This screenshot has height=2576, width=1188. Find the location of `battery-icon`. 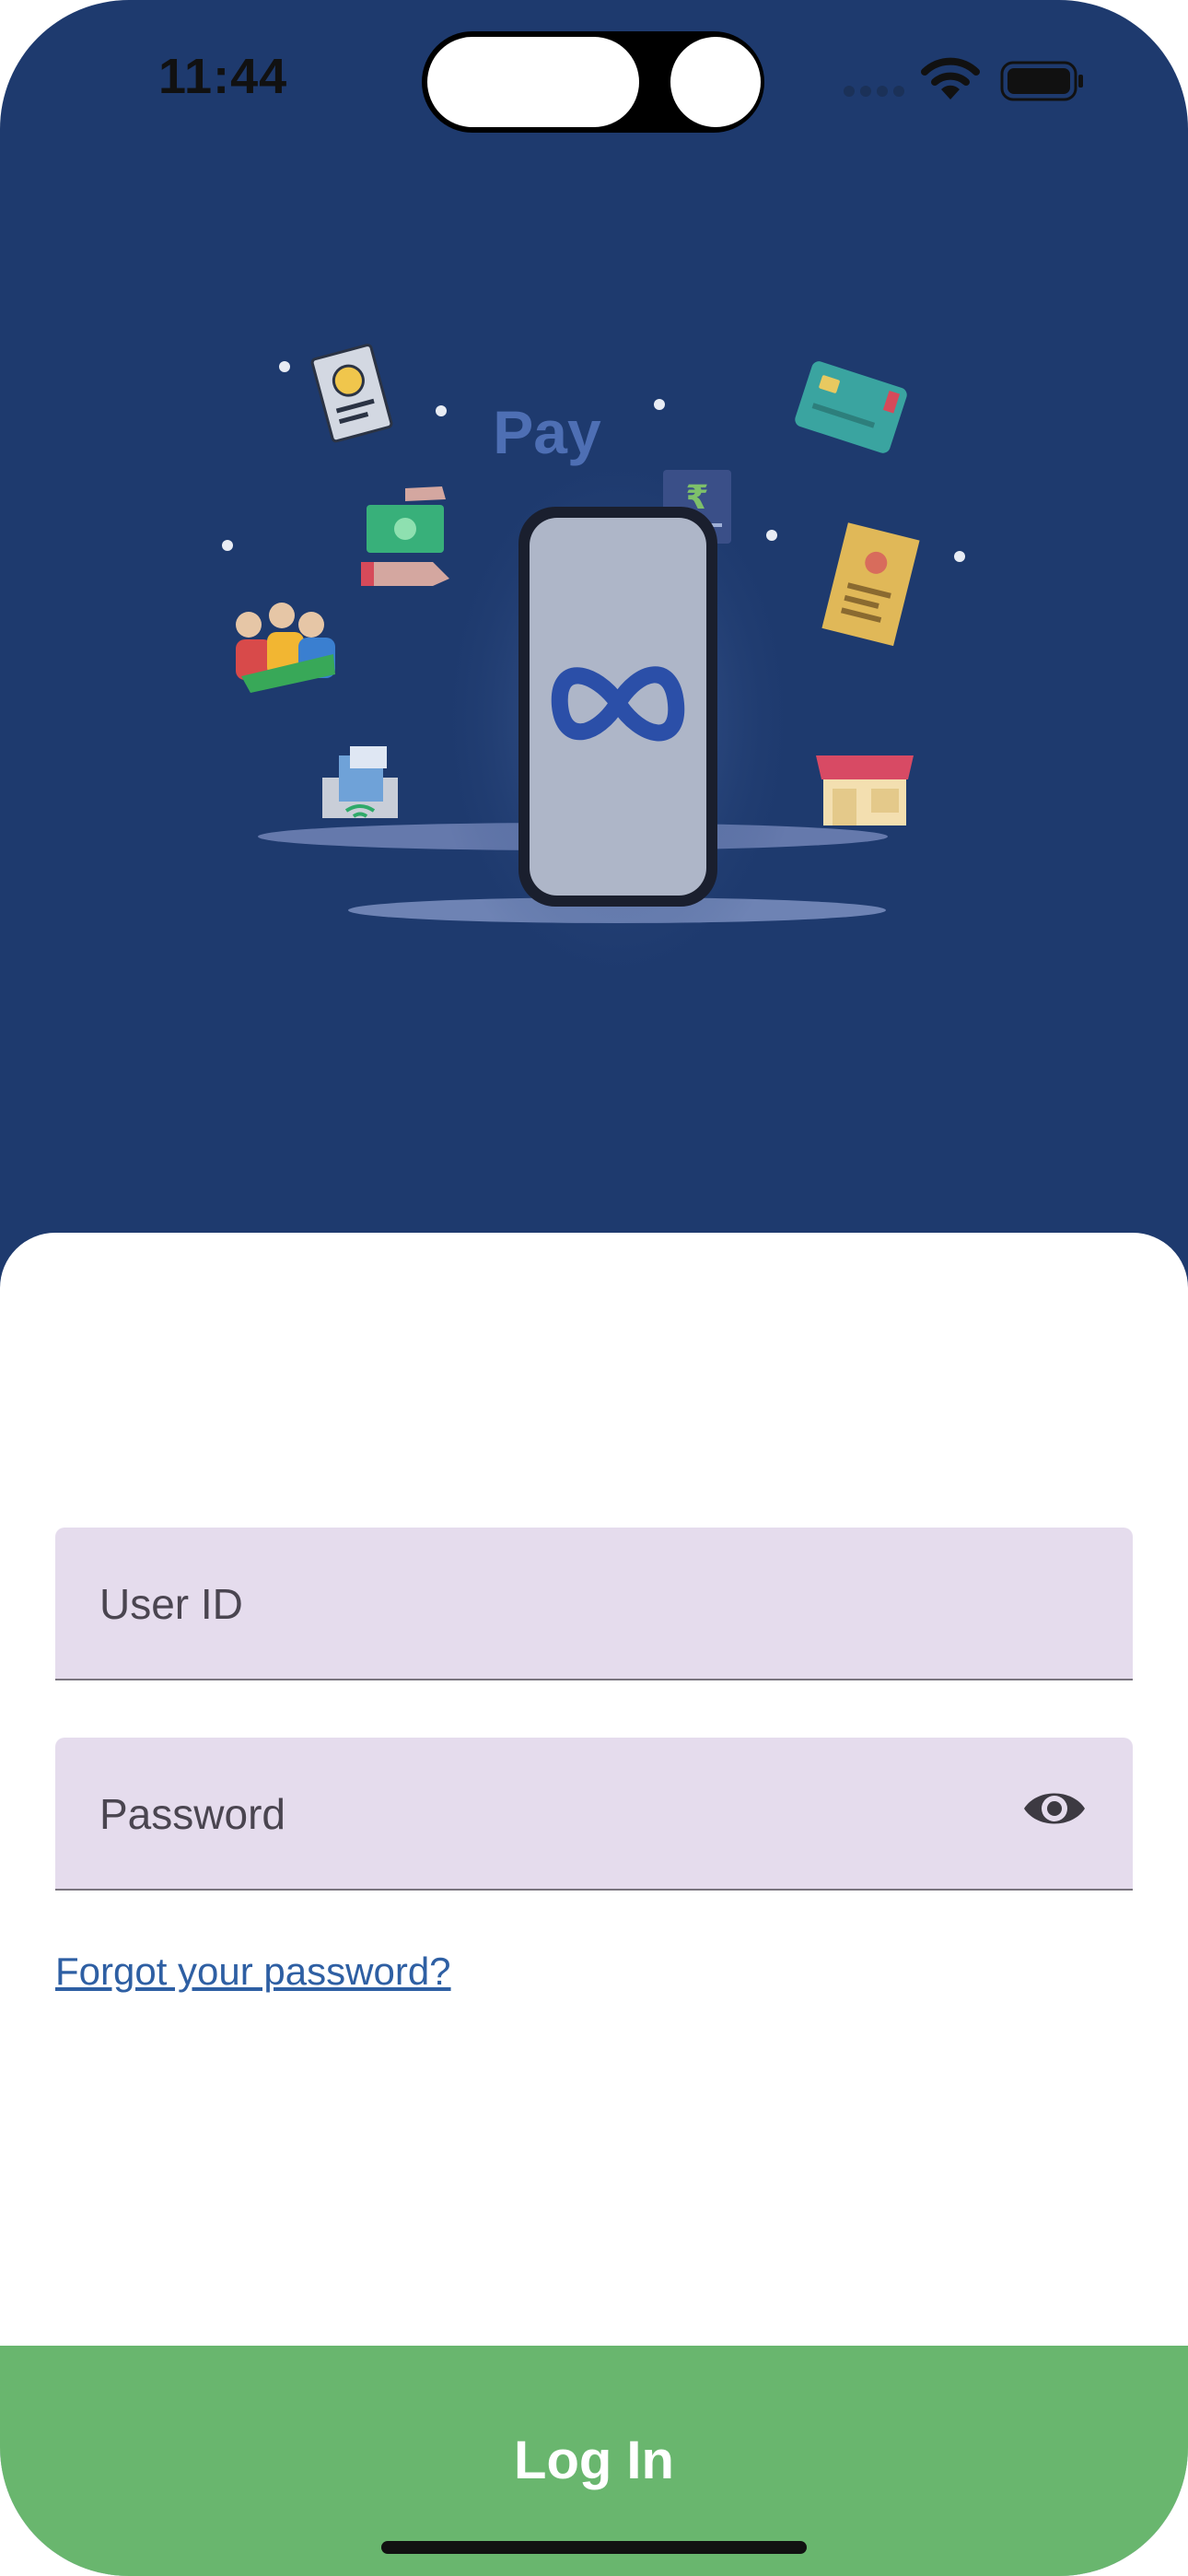

battery-icon is located at coordinates (1041, 81).